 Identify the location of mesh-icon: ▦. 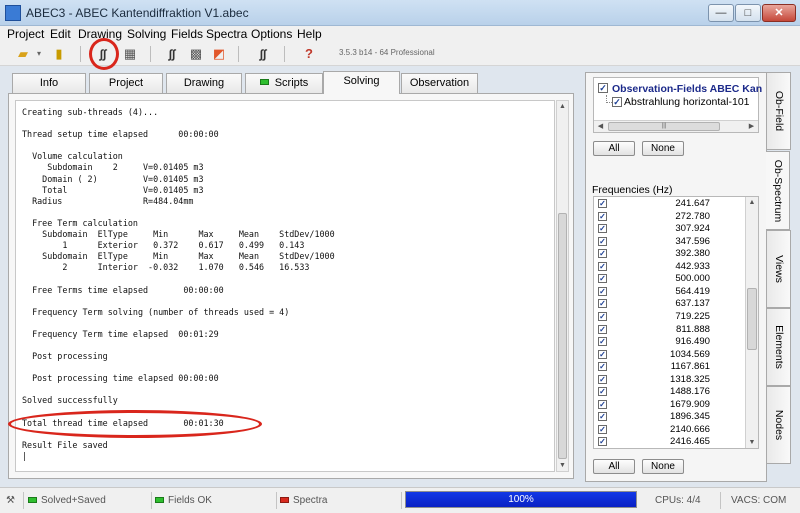
(130, 54).